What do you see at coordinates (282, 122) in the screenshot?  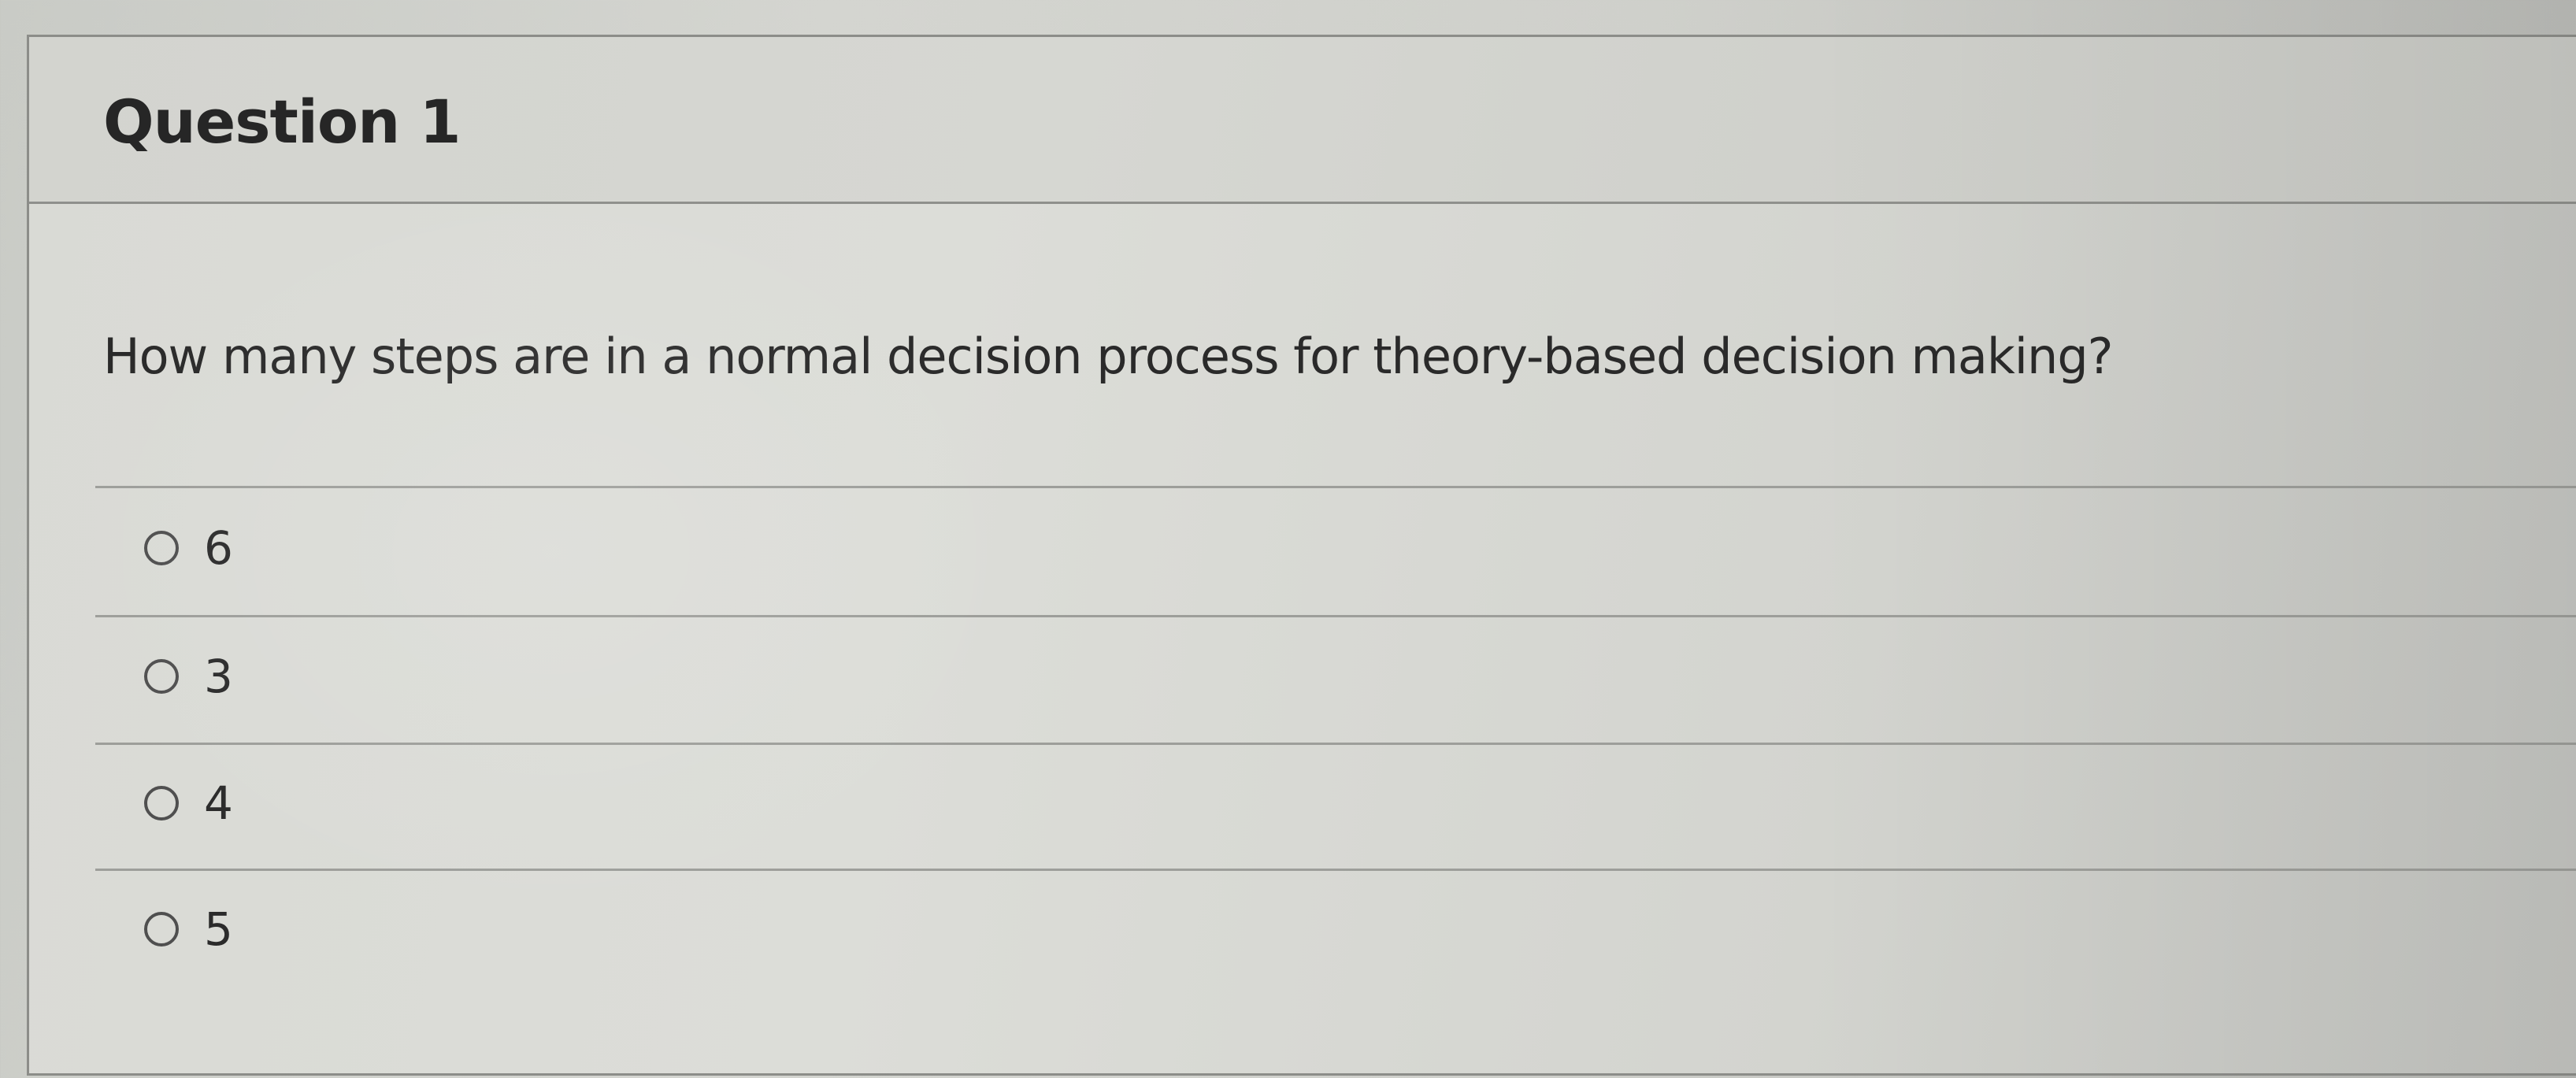 I see `question-title: Question 1` at bounding box center [282, 122].